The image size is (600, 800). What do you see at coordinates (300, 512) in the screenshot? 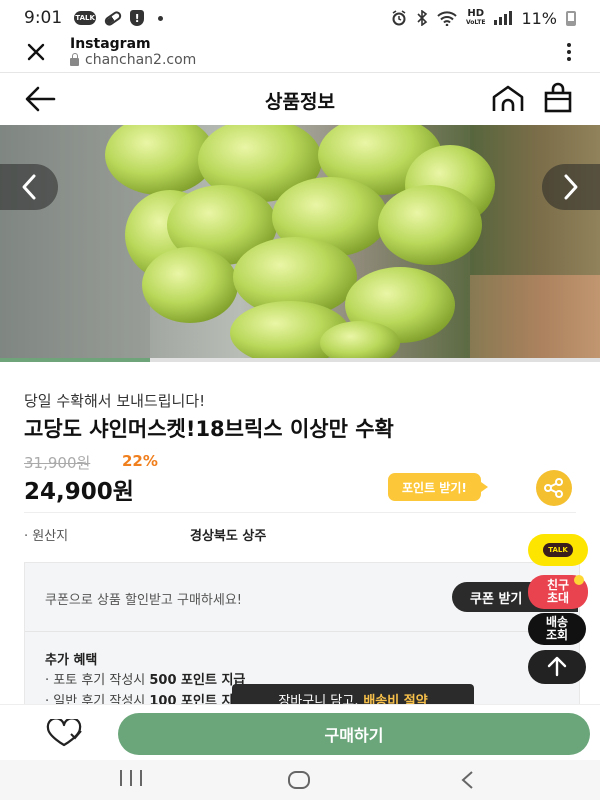
I see `info-divider` at bounding box center [300, 512].